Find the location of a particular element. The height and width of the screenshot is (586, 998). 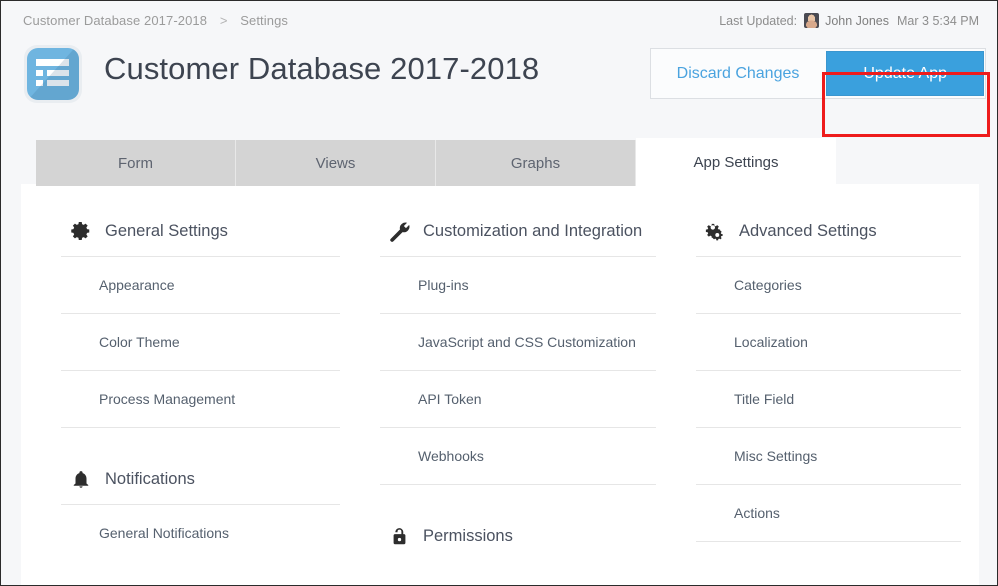

section-header-customization-and-integration: Customization and Integration is located at coordinates (518, 231).